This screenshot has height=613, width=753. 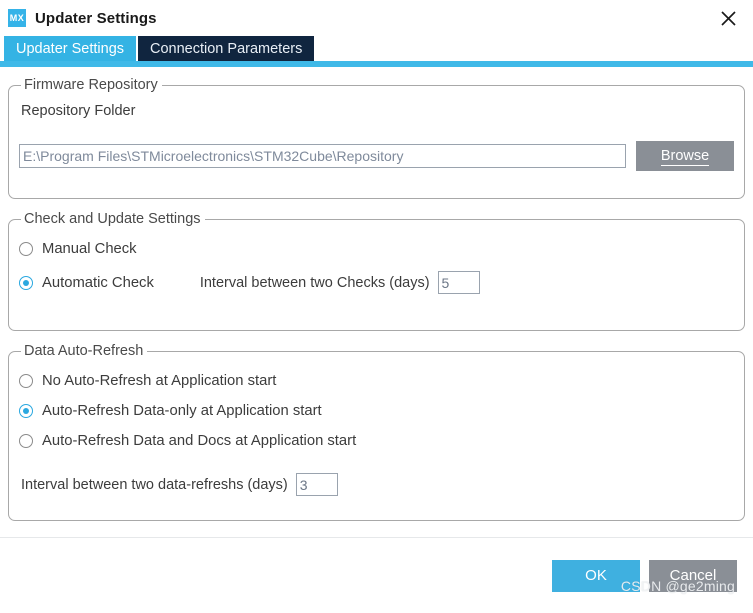 I want to click on repository-folder-label: Repository Folder, so click(x=78, y=111).